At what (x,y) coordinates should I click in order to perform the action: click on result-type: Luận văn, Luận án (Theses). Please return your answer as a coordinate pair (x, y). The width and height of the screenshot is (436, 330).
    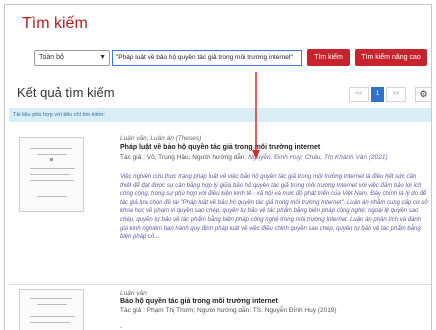
    Looking at the image, I should click on (161, 138).